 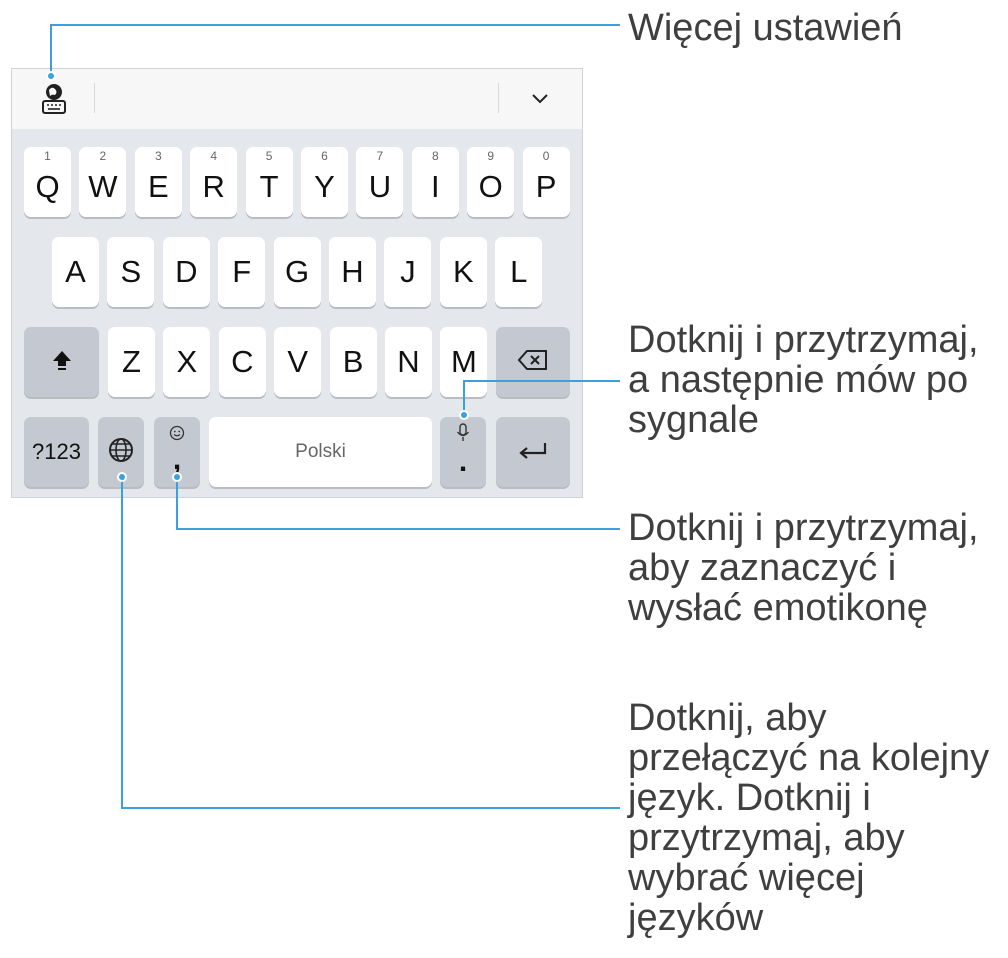 I want to click on key-letter: H, so click(x=352, y=271).